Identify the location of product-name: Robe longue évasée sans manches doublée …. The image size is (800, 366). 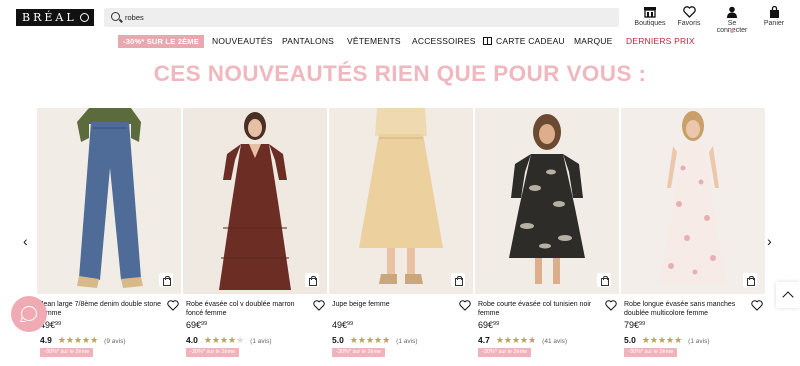
(680, 309).